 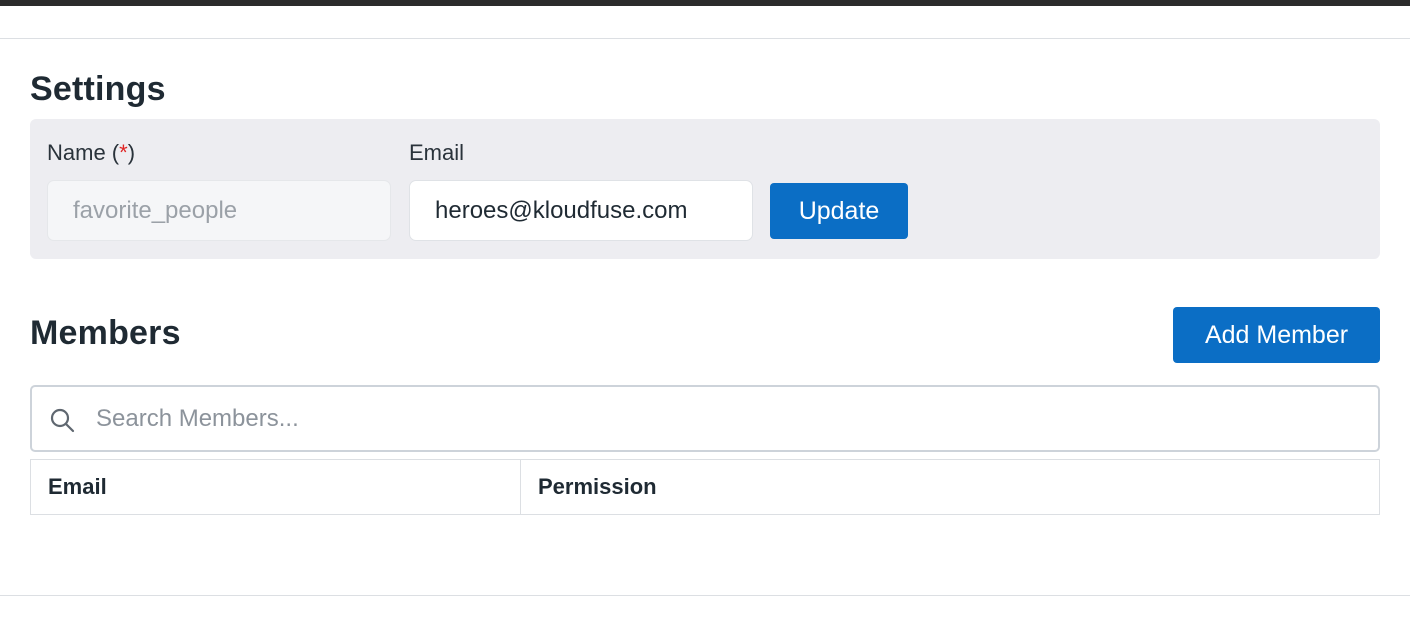 I want to click on email-field: heroes@kloudfuse.com, so click(x=581, y=210).